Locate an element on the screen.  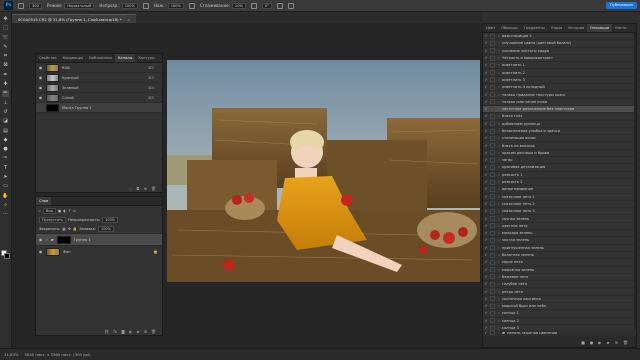
gradient-tool-icon: ▤ is located at coordinates (5, 131).